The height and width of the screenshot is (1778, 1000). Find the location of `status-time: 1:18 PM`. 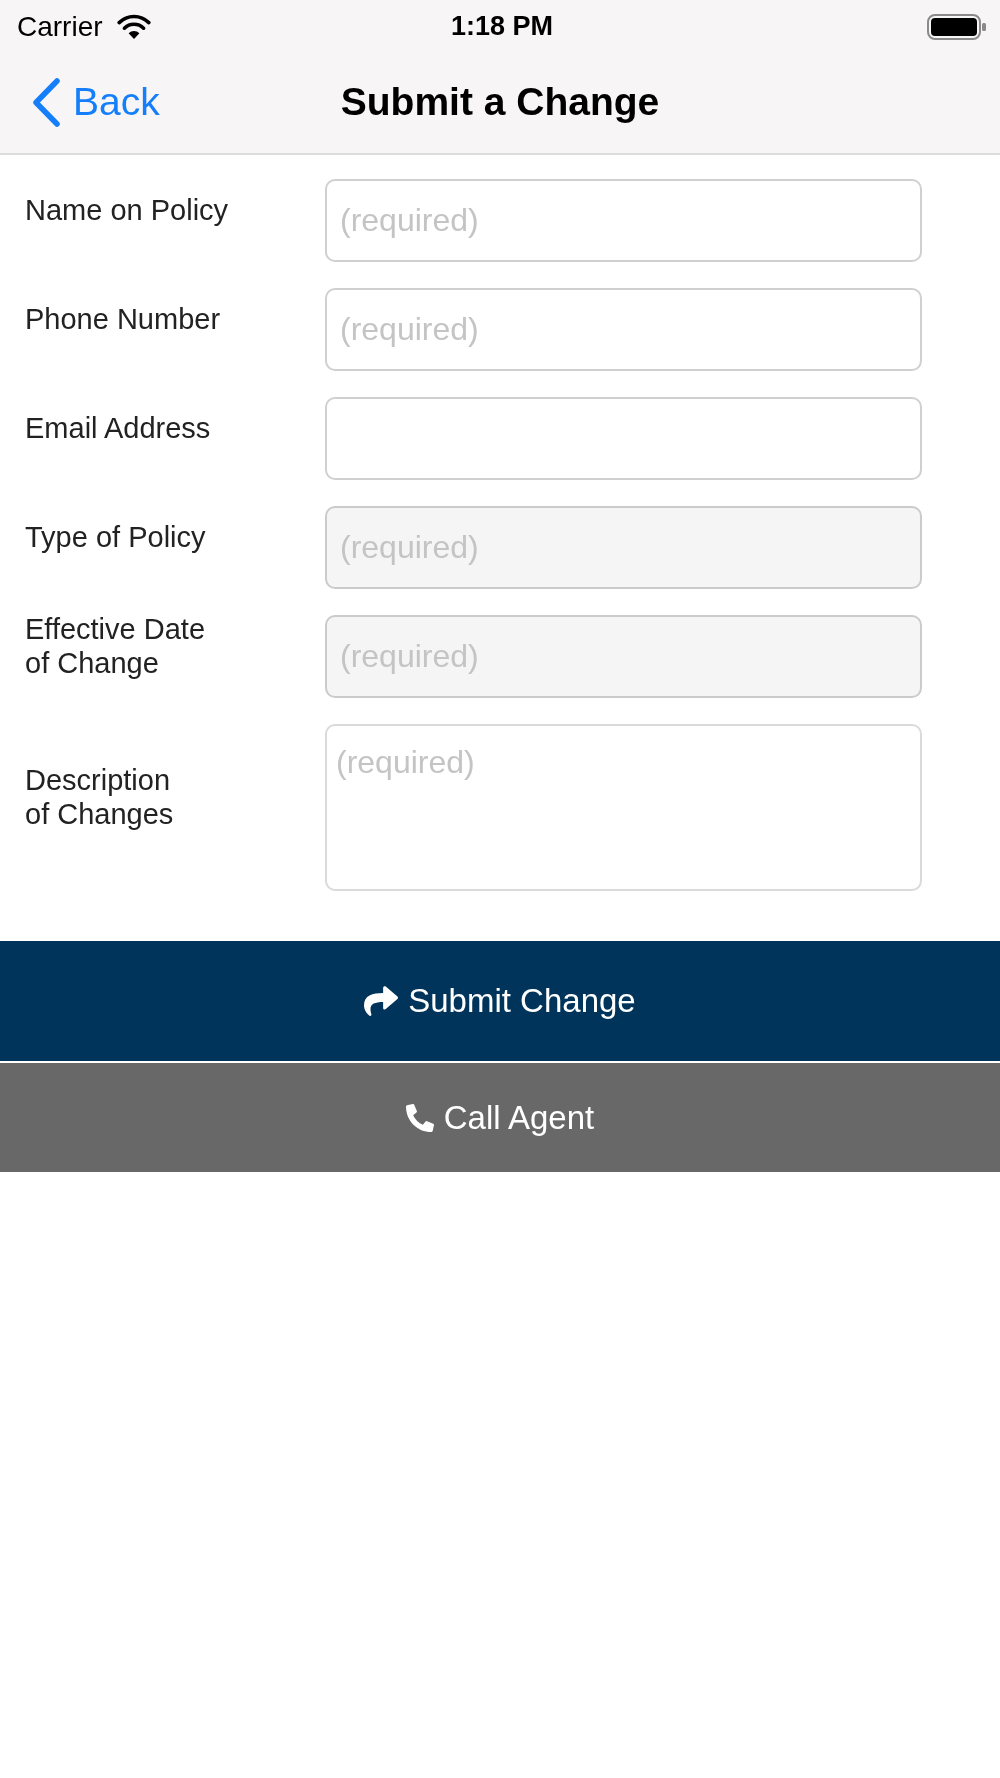

status-time: 1:18 PM is located at coordinates (501, 26).